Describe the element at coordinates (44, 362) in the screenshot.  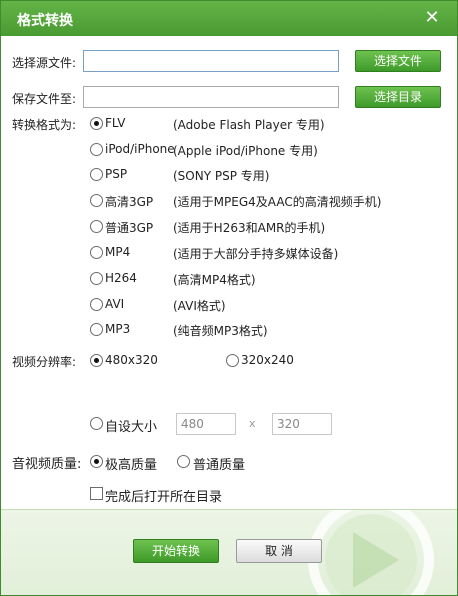
I see `resolution-label: 视频分辨率:` at that location.